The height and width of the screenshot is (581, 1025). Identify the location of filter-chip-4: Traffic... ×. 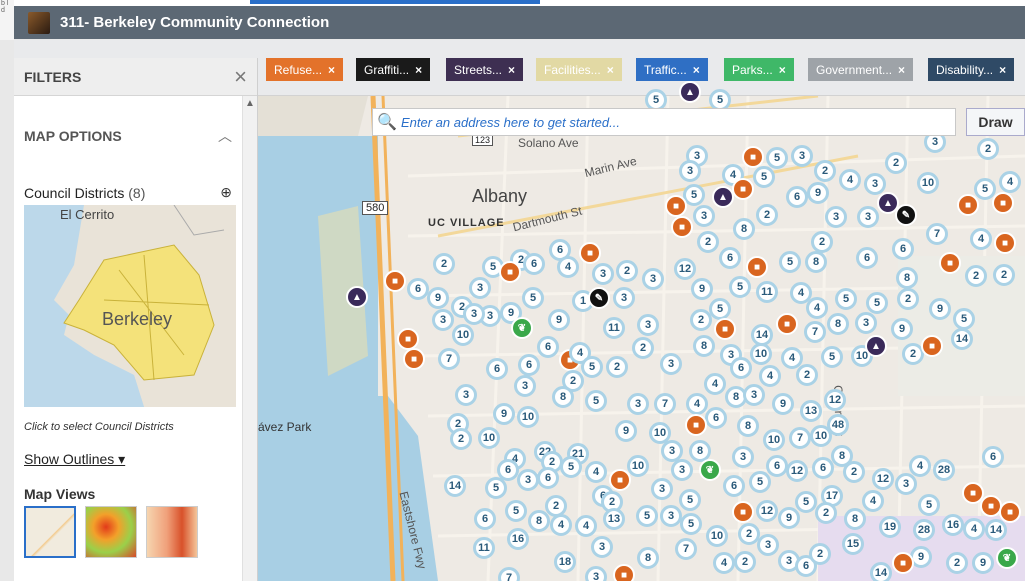
(672, 69).